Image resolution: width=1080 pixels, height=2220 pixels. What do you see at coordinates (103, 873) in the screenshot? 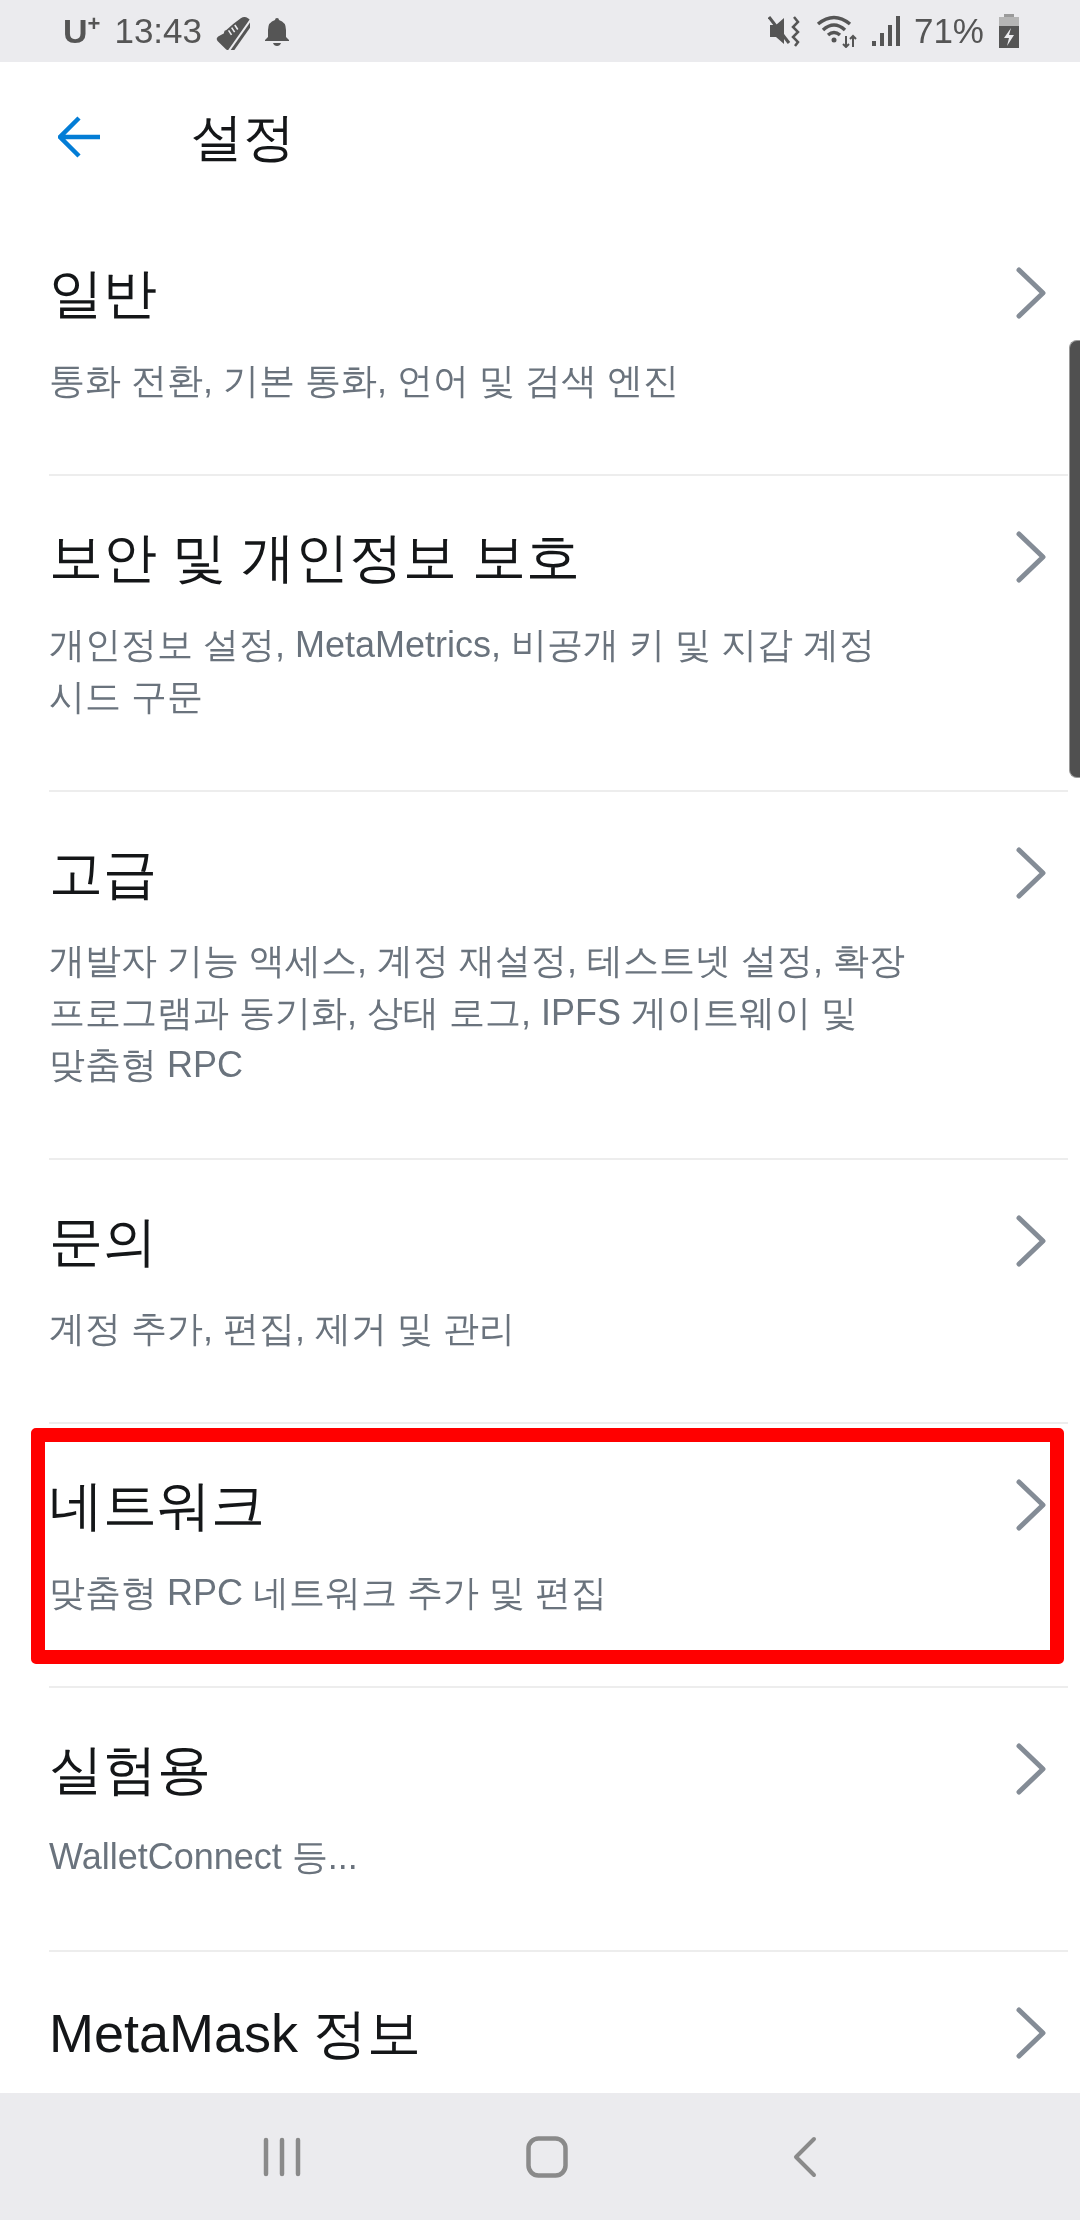
I see `item-title: 고급` at bounding box center [103, 873].